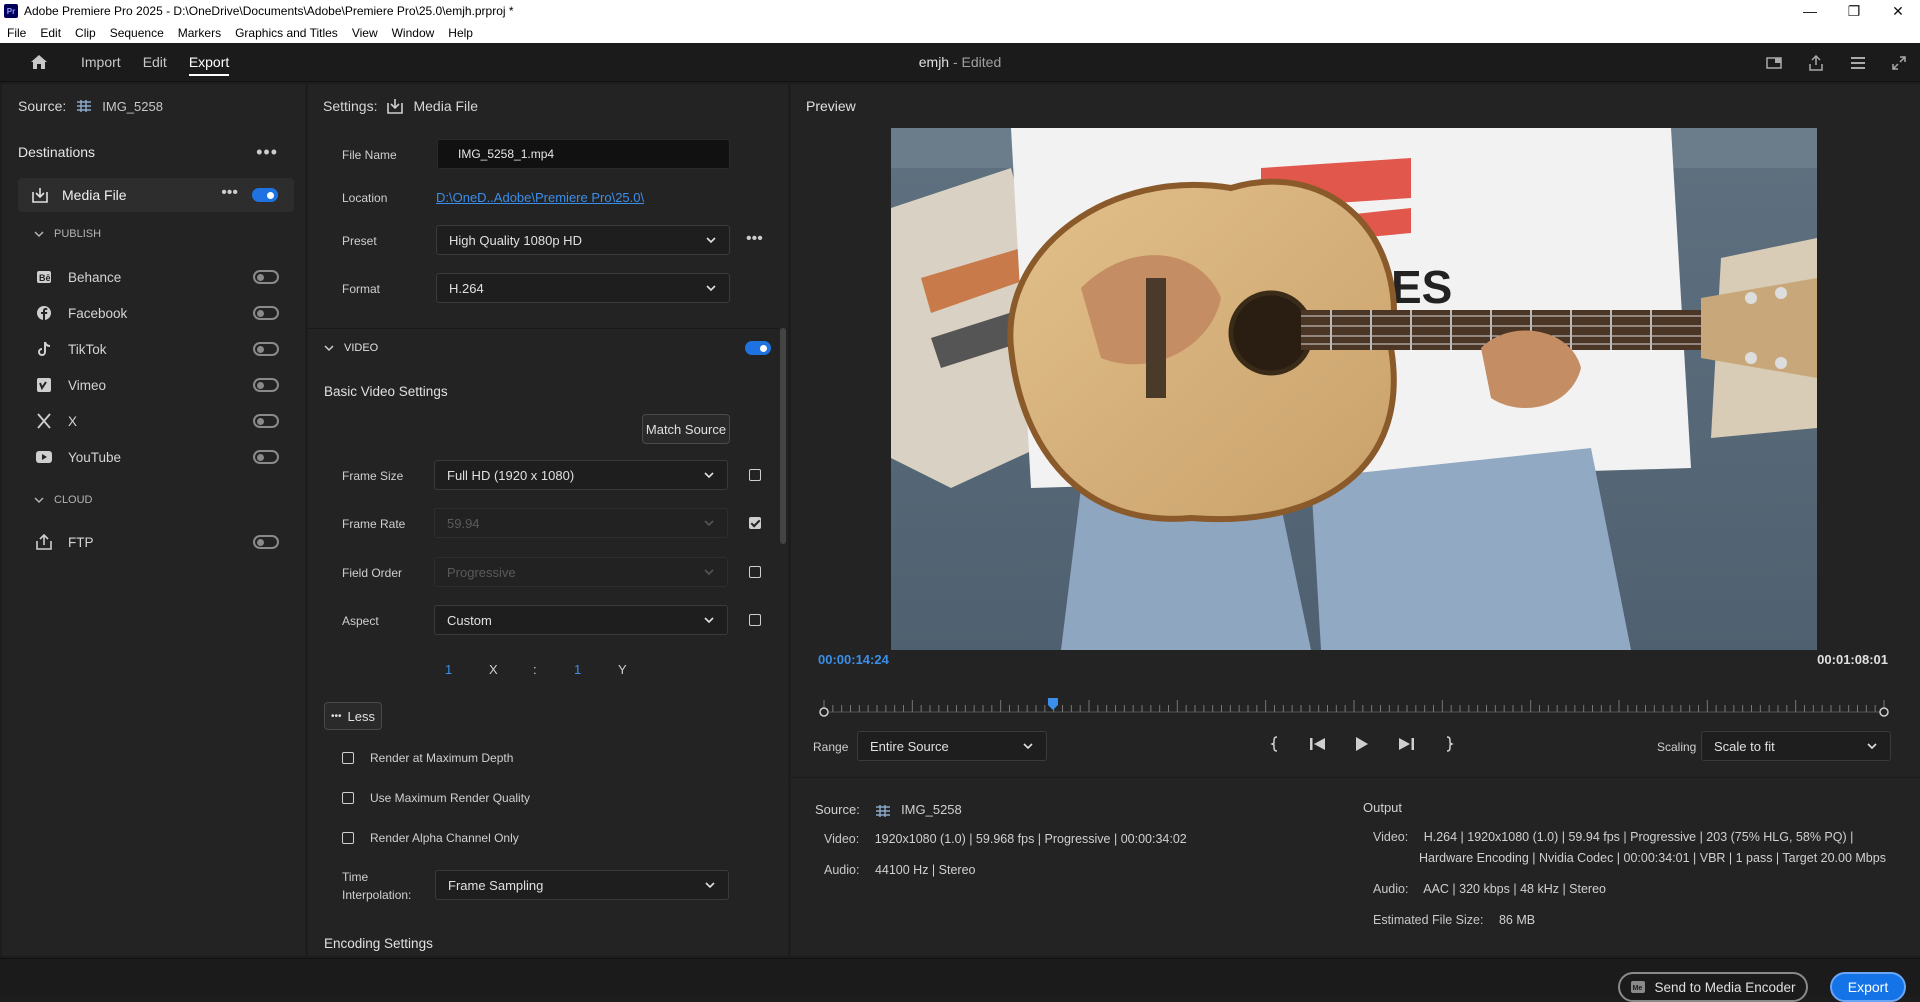 Image resolution: width=1920 pixels, height=1002 pixels. What do you see at coordinates (286, 33) in the screenshot?
I see `menu-graphics-titles: Graphics and Titles` at bounding box center [286, 33].